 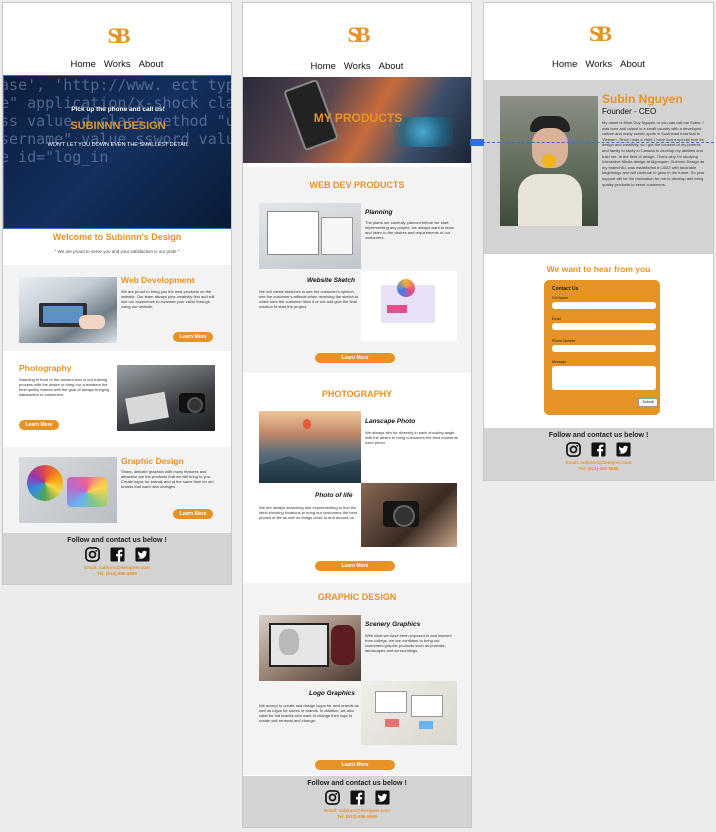 I want to click on hero-call-line: Pick up the phone and call us!, so click(x=118, y=109).